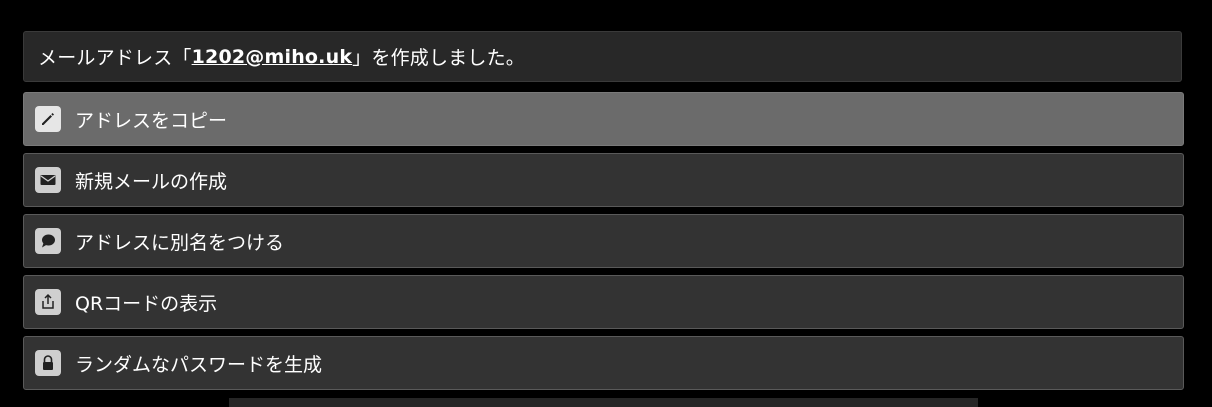 The image size is (1212, 407). Describe the element at coordinates (48, 119) in the screenshot. I see `pencil-icon` at that location.